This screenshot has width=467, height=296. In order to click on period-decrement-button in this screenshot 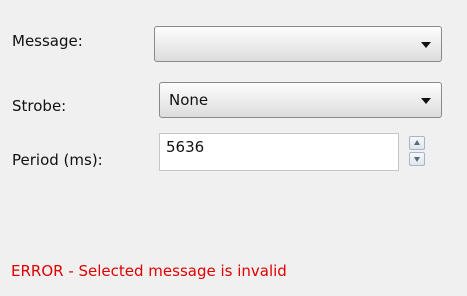, I will do `click(417, 159)`.